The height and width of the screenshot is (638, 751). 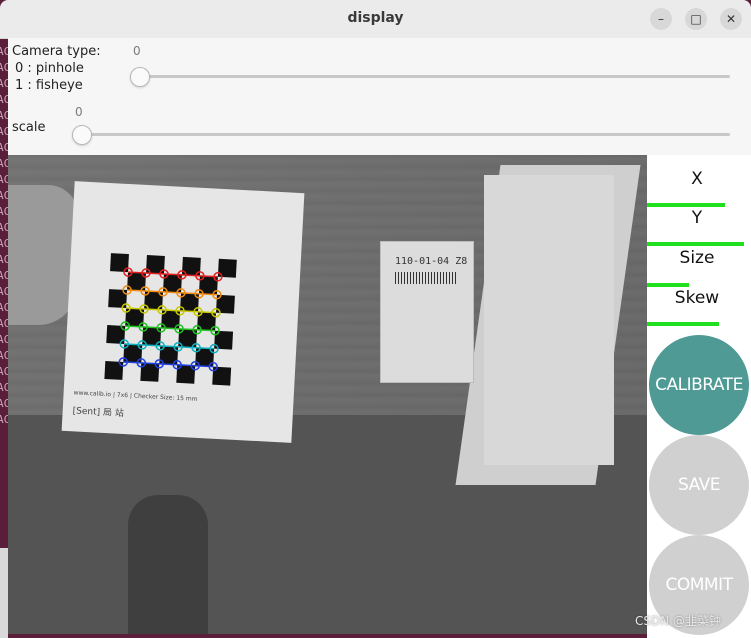 I want to click on title-bar: display – □ ✕, so click(x=375, y=19).